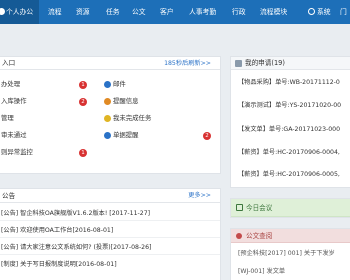  Describe the element at coordinates (14, 101) in the screenshot. I see `task-link: 入库操作` at that location.